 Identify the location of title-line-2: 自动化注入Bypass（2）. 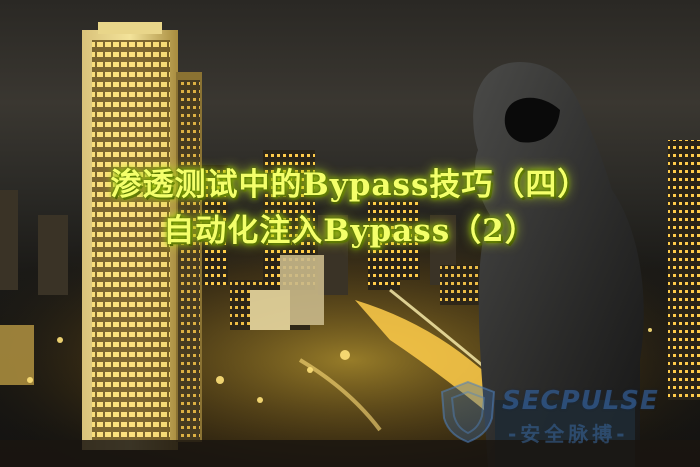
(350, 231).